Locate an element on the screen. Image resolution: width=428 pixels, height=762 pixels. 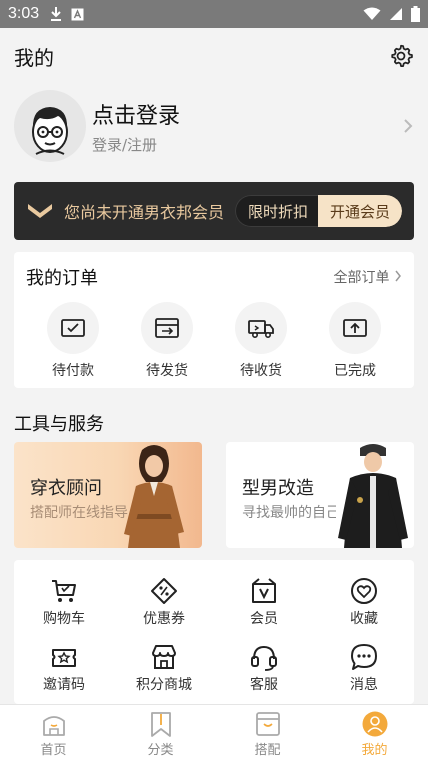
wifi-icon is located at coordinates (372, 13).